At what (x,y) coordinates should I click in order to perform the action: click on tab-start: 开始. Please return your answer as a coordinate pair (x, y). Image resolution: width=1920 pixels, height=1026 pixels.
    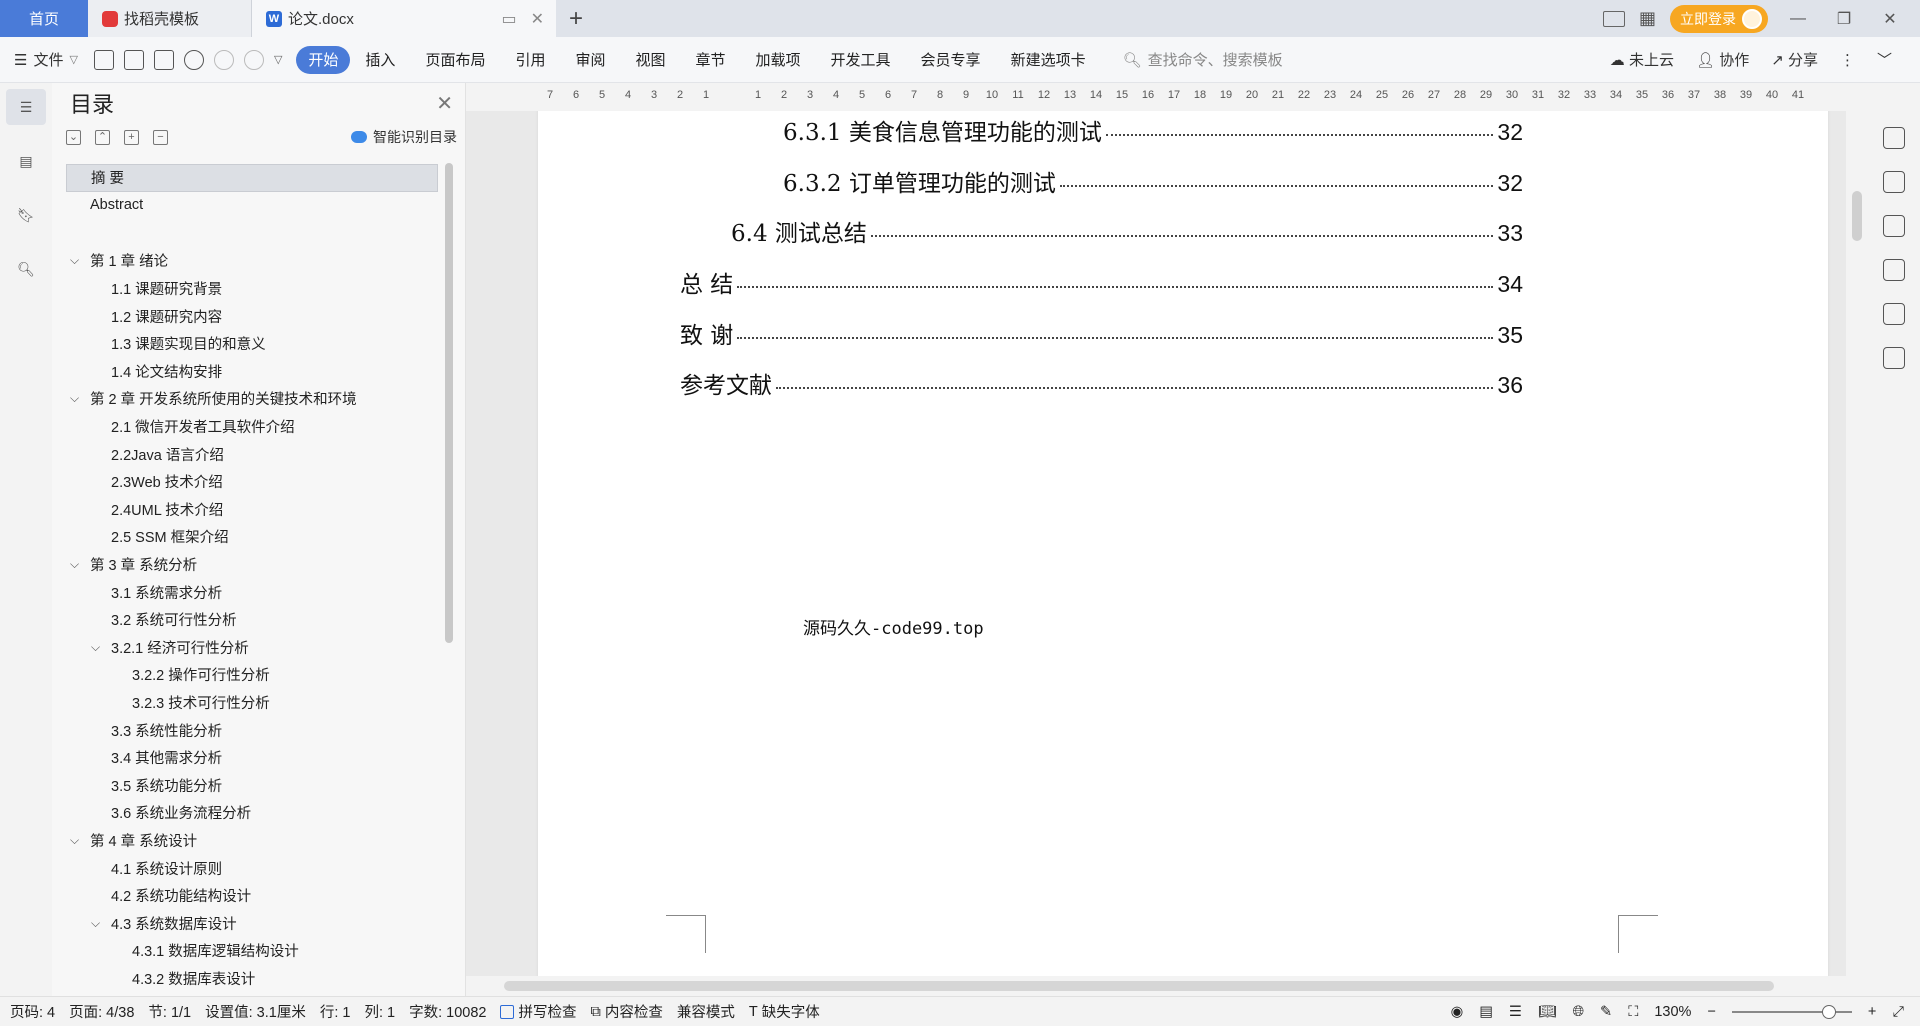
    Looking at the image, I should click on (323, 59).